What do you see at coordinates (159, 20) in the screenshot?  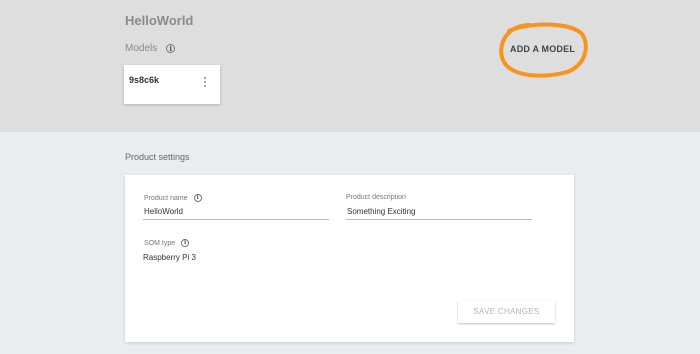 I see `app-title: HelloWorld` at bounding box center [159, 20].